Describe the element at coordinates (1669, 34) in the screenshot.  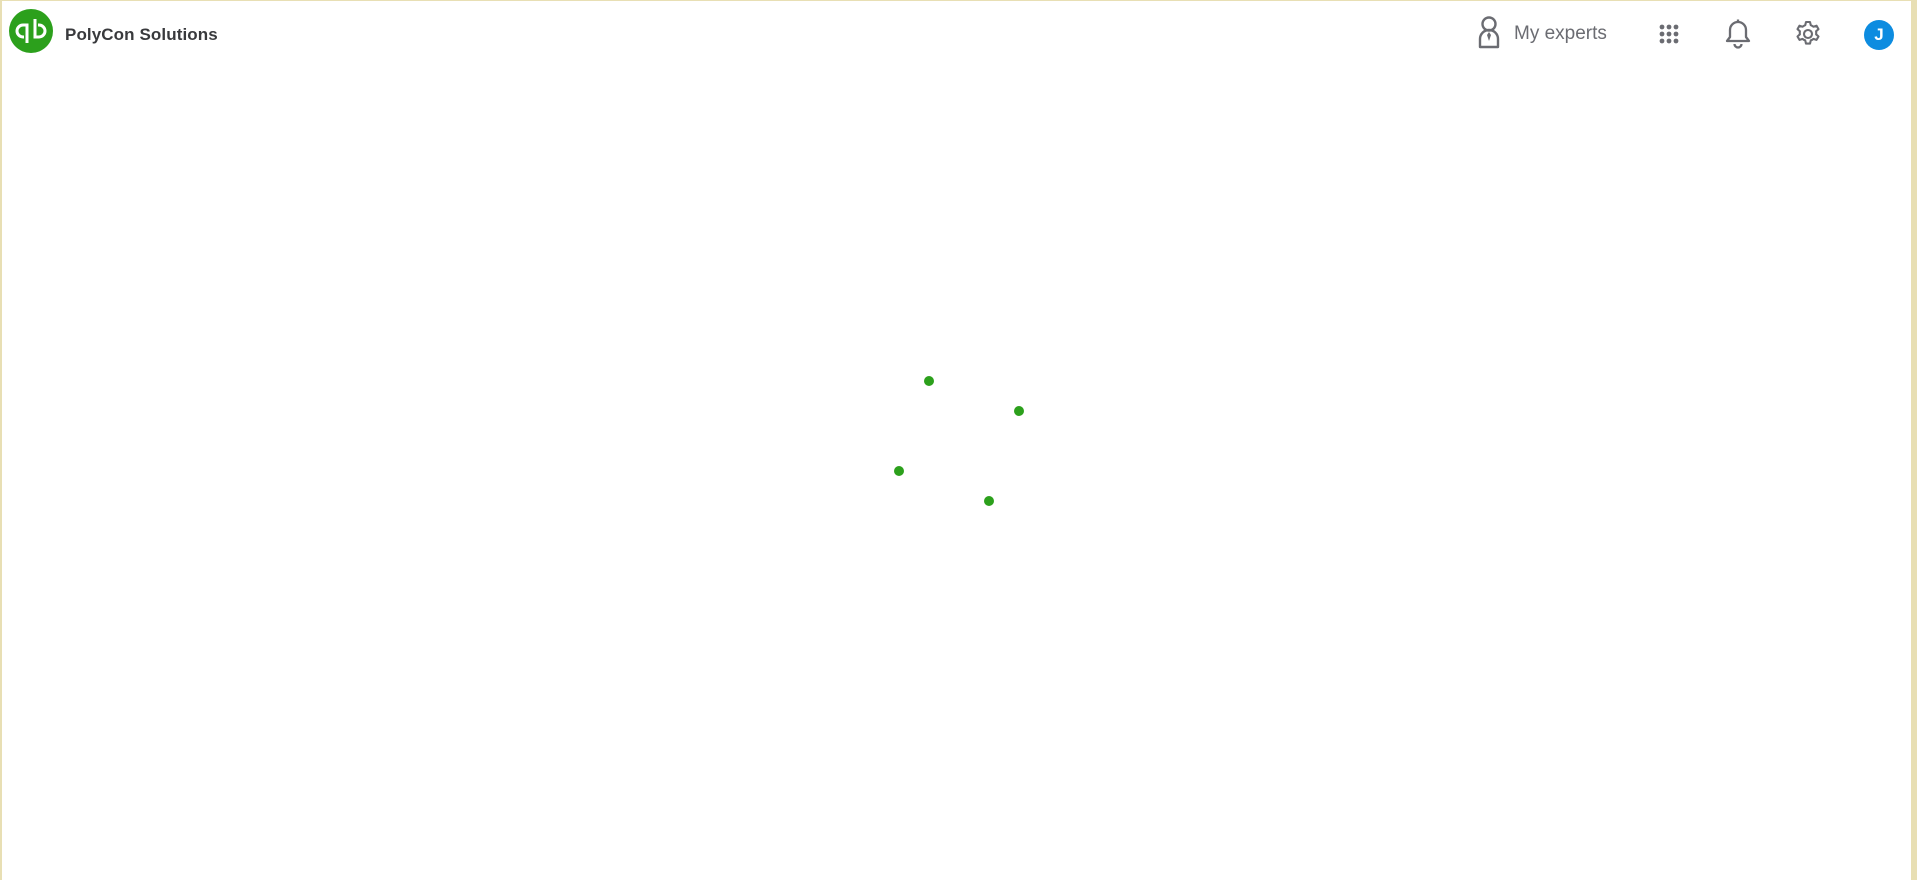
I see `apps-grid-icon` at that location.